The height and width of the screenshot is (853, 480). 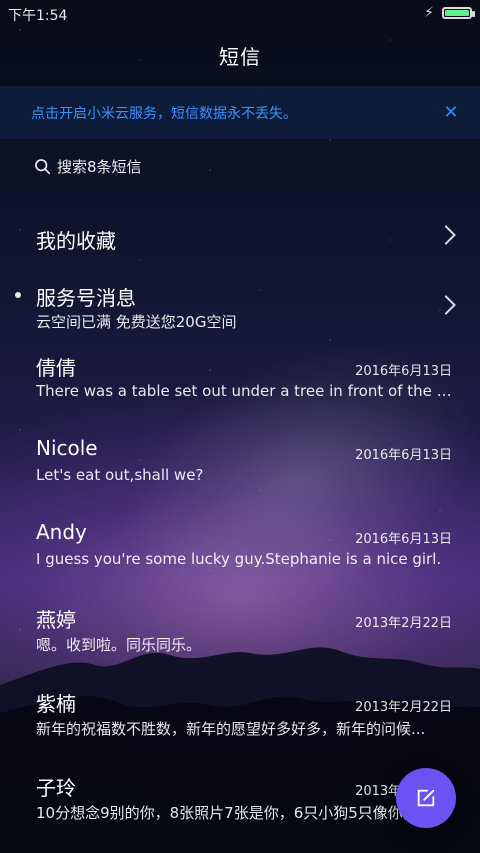 I want to click on contact-name: Andy, so click(x=61, y=532).